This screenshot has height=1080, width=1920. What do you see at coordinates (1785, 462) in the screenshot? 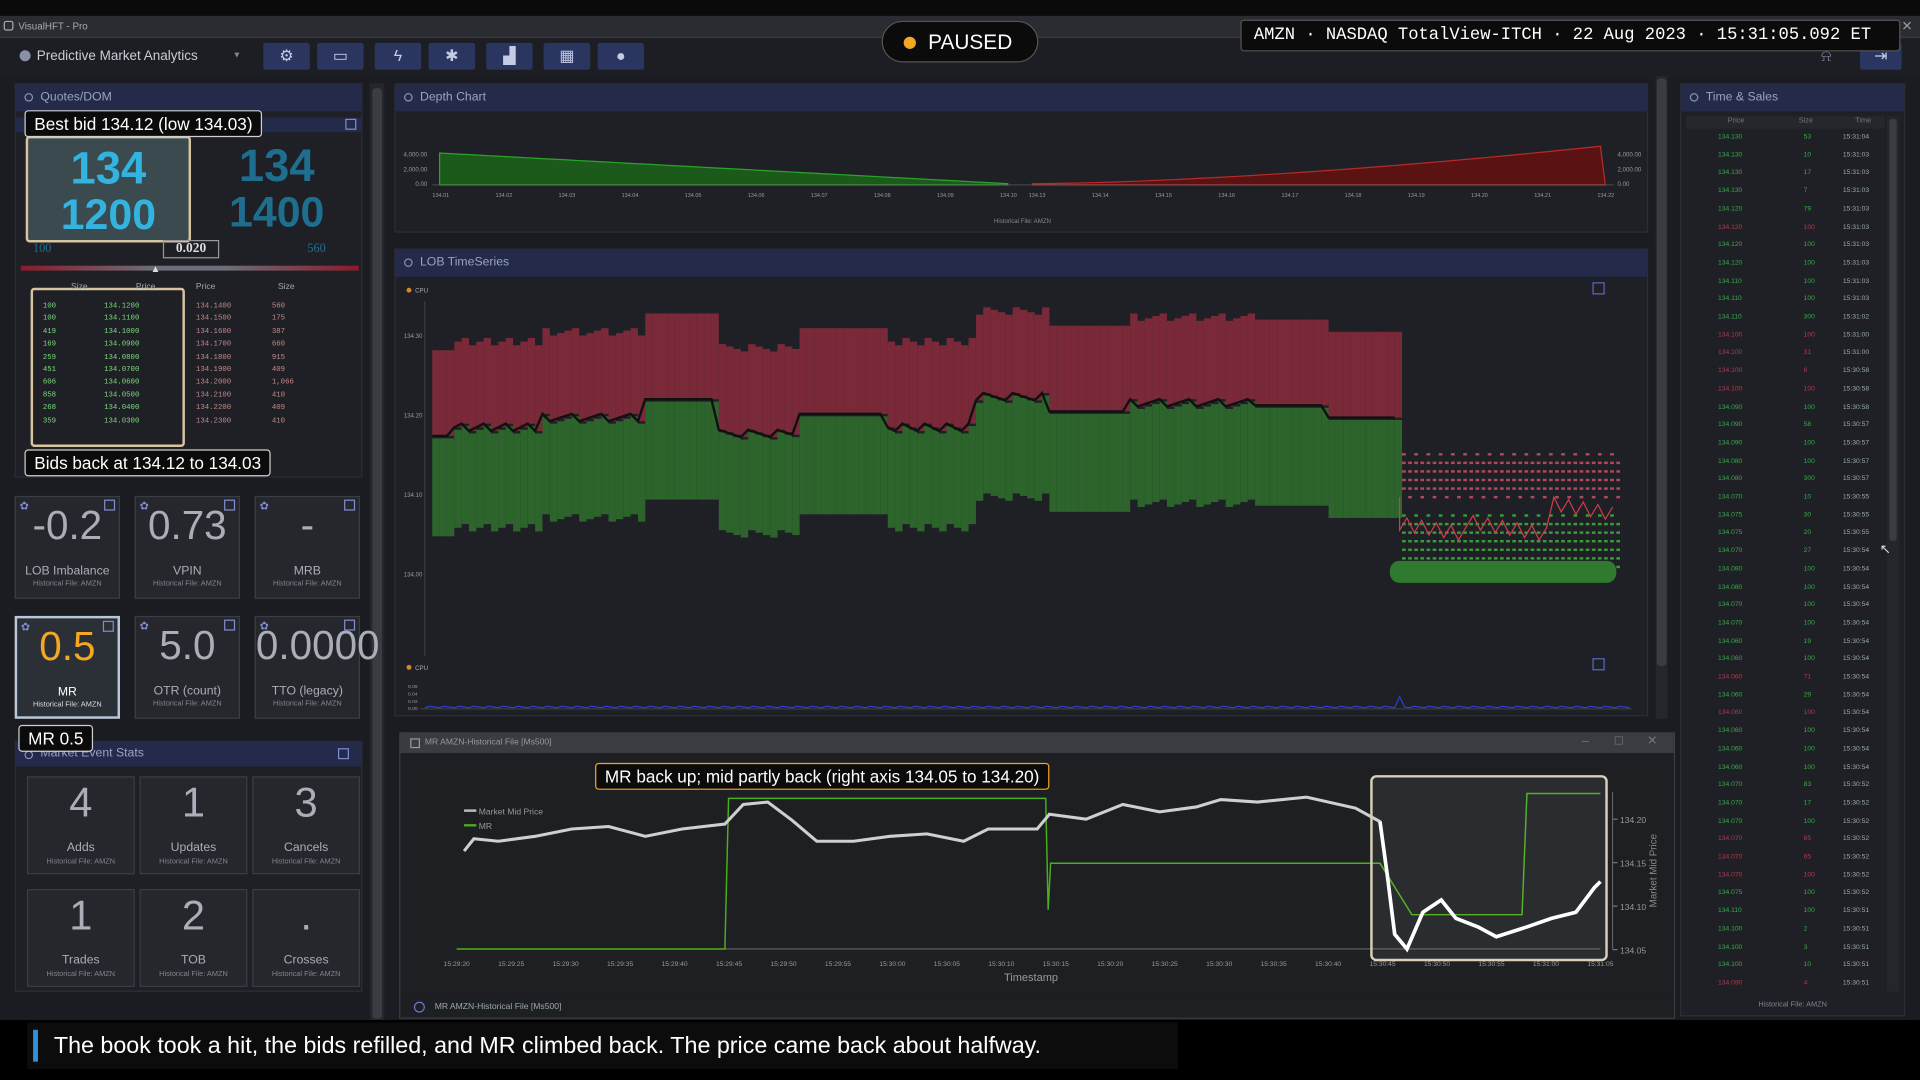
I see `ts-row: 134.080 100 15:30:57` at bounding box center [1785, 462].